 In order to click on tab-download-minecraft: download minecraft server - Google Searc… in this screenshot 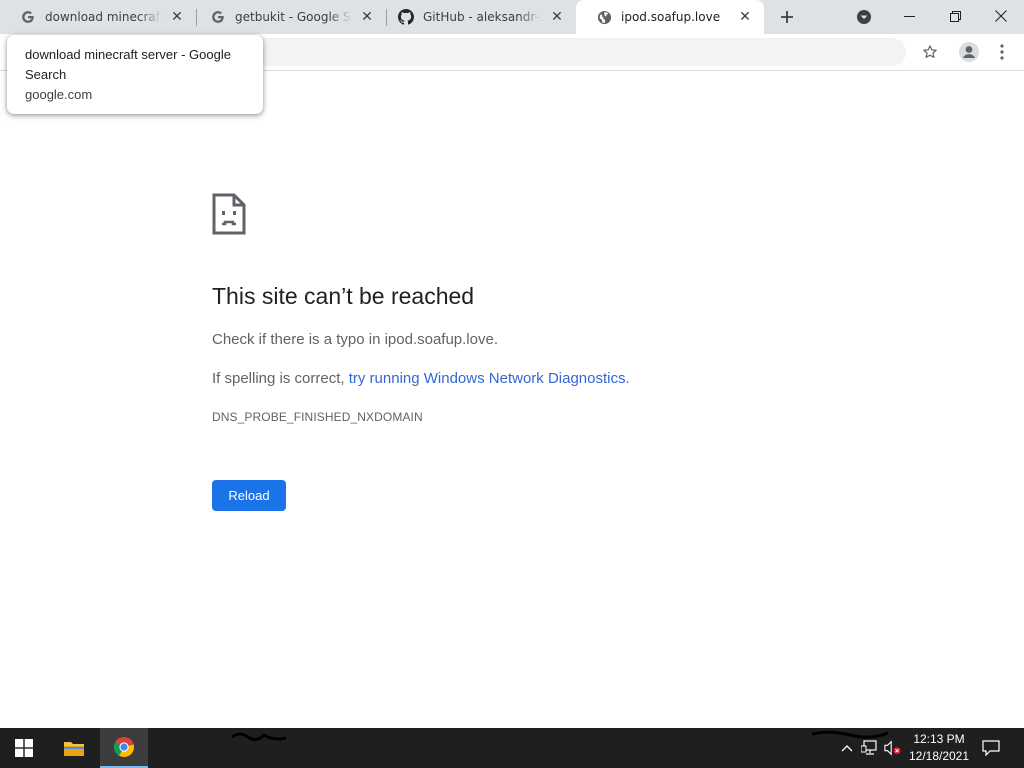, I will do `click(98, 17)`.